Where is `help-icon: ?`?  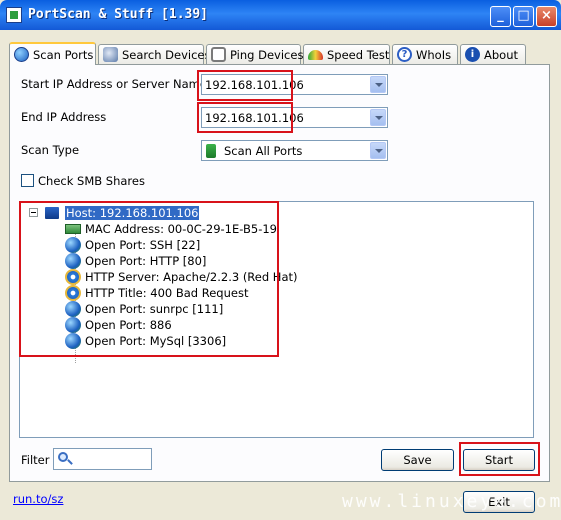 help-icon: ? is located at coordinates (404, 54).